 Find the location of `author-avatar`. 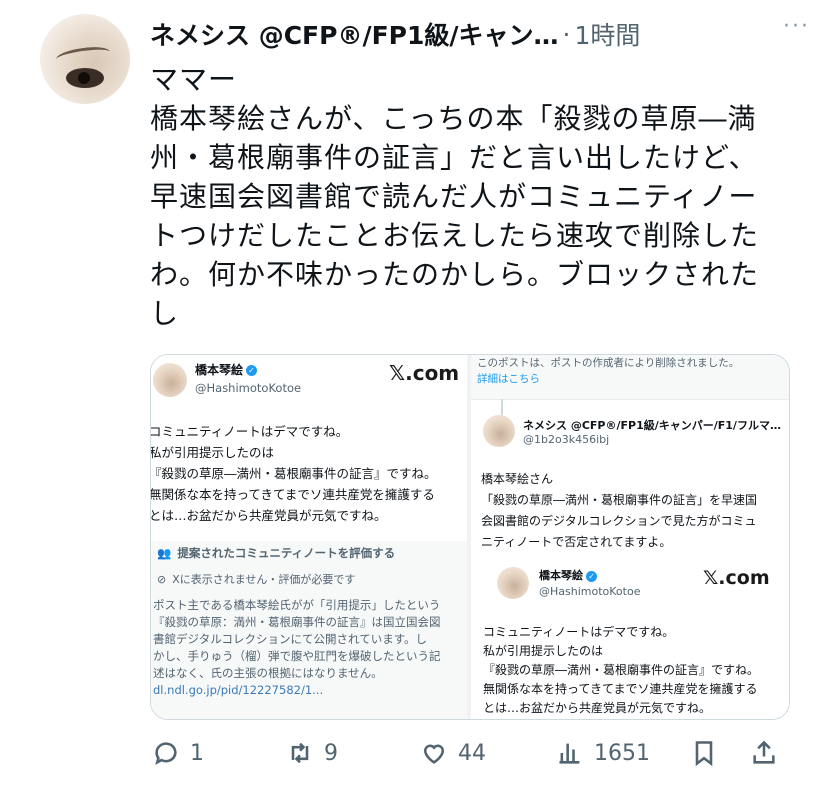

author-avatar is located at coordinates (85, 59).